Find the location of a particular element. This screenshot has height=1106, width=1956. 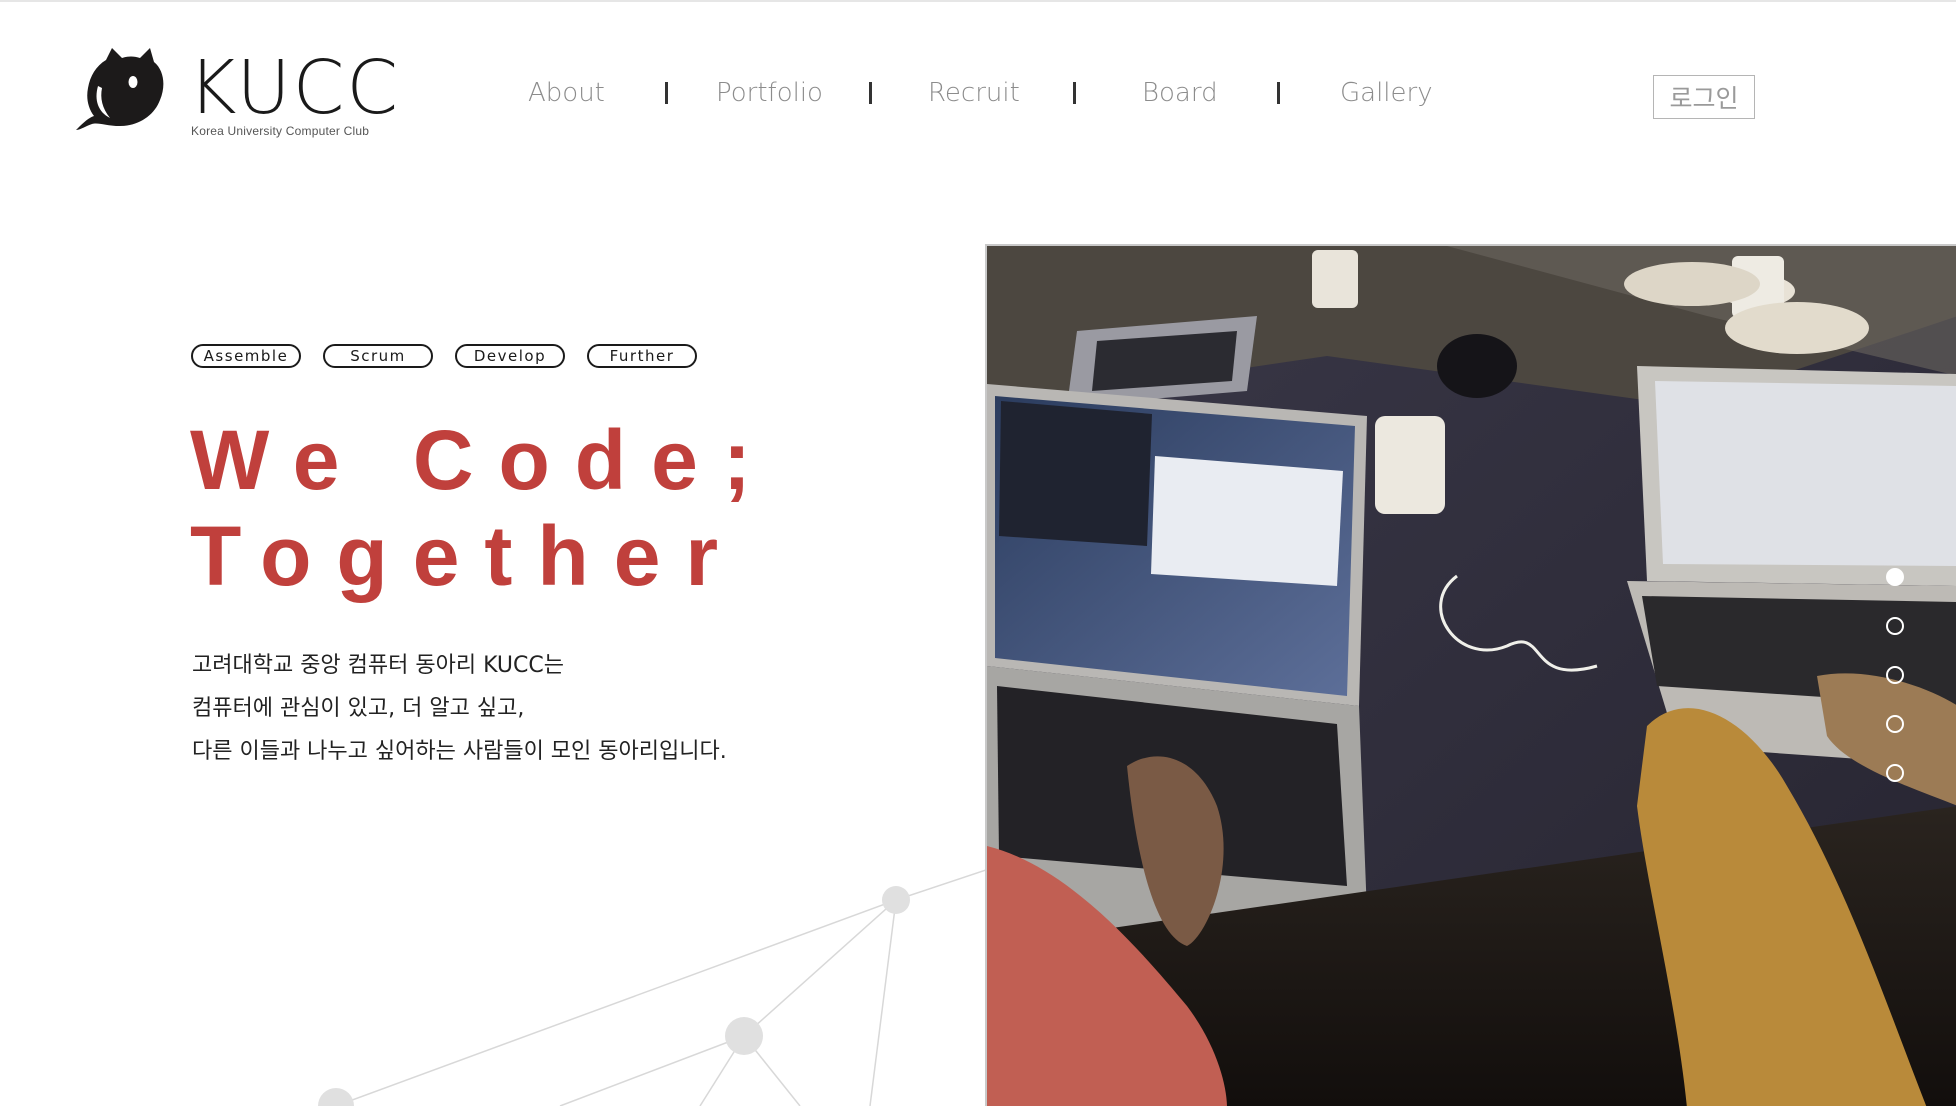

nav-item-board: Board is located at coordinates (1180, 93).